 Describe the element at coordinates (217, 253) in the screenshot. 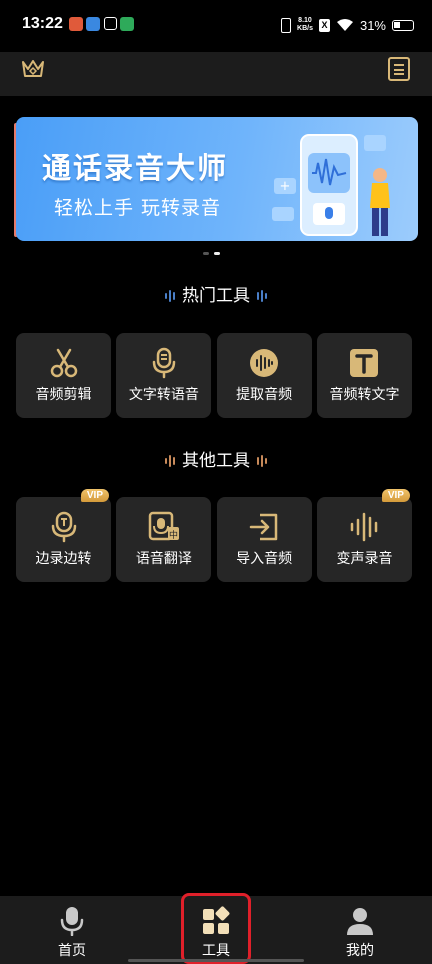

I see `page-dot-active` at that location.